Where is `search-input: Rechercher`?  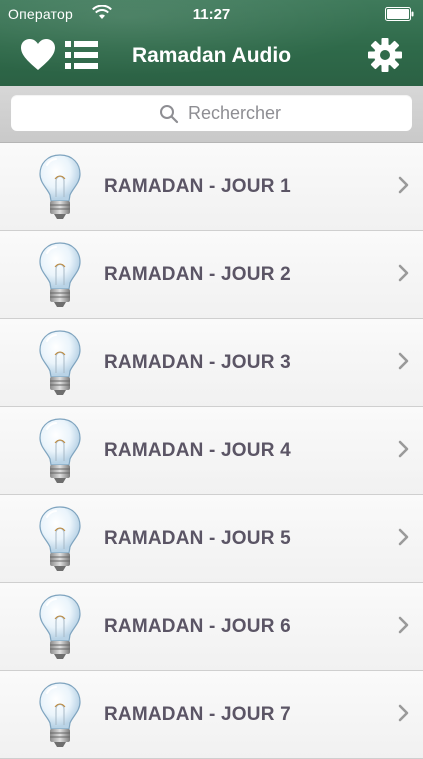 search-input: Rechercher is located at coordinates (211, 113).